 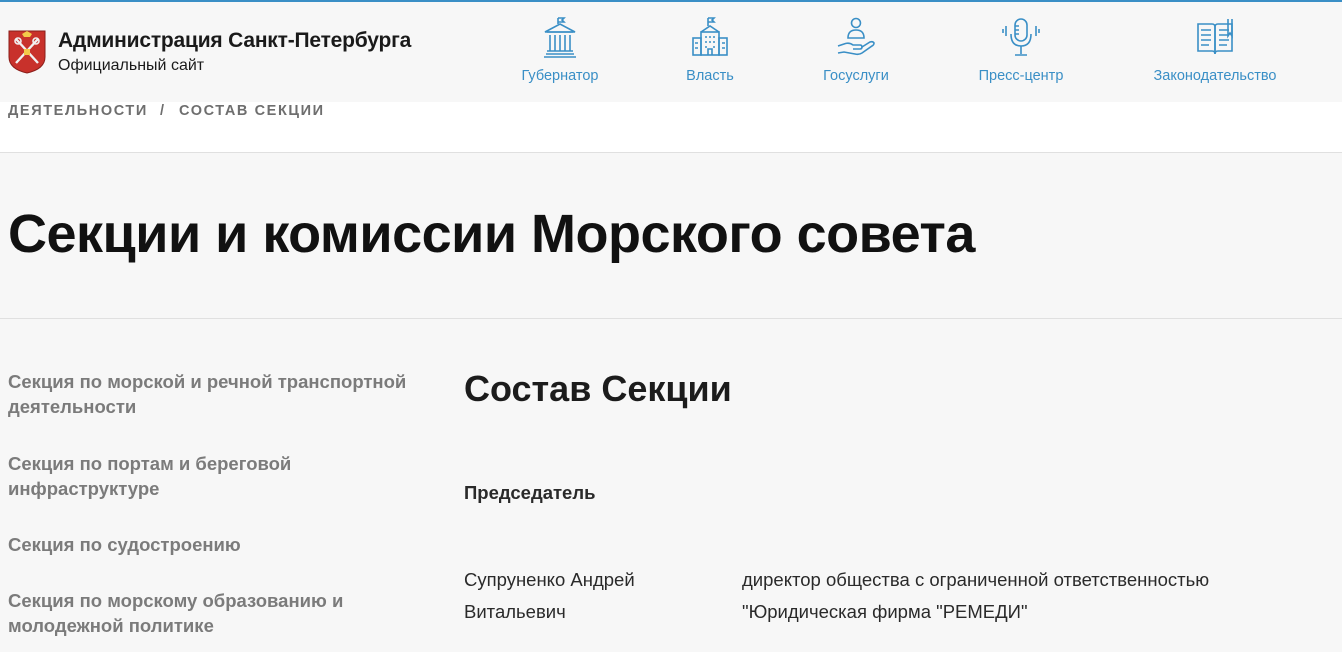 What do you see at coordinates (1021, 76) in the screenshot?
I see `nav-label-press-center: Пресс-центр` at bounding box center [1021, 76].